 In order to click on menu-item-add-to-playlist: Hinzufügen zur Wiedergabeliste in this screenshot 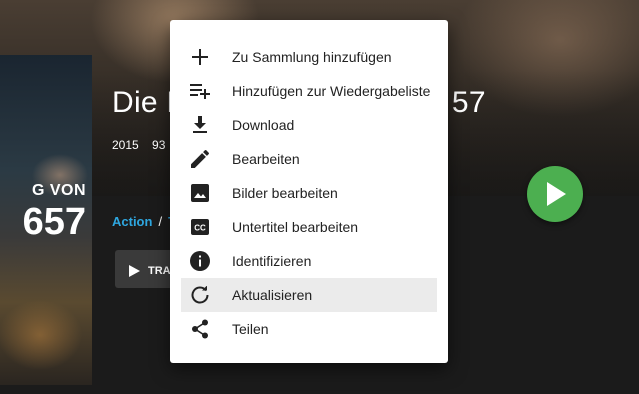, I will do `click(309, 91)`.